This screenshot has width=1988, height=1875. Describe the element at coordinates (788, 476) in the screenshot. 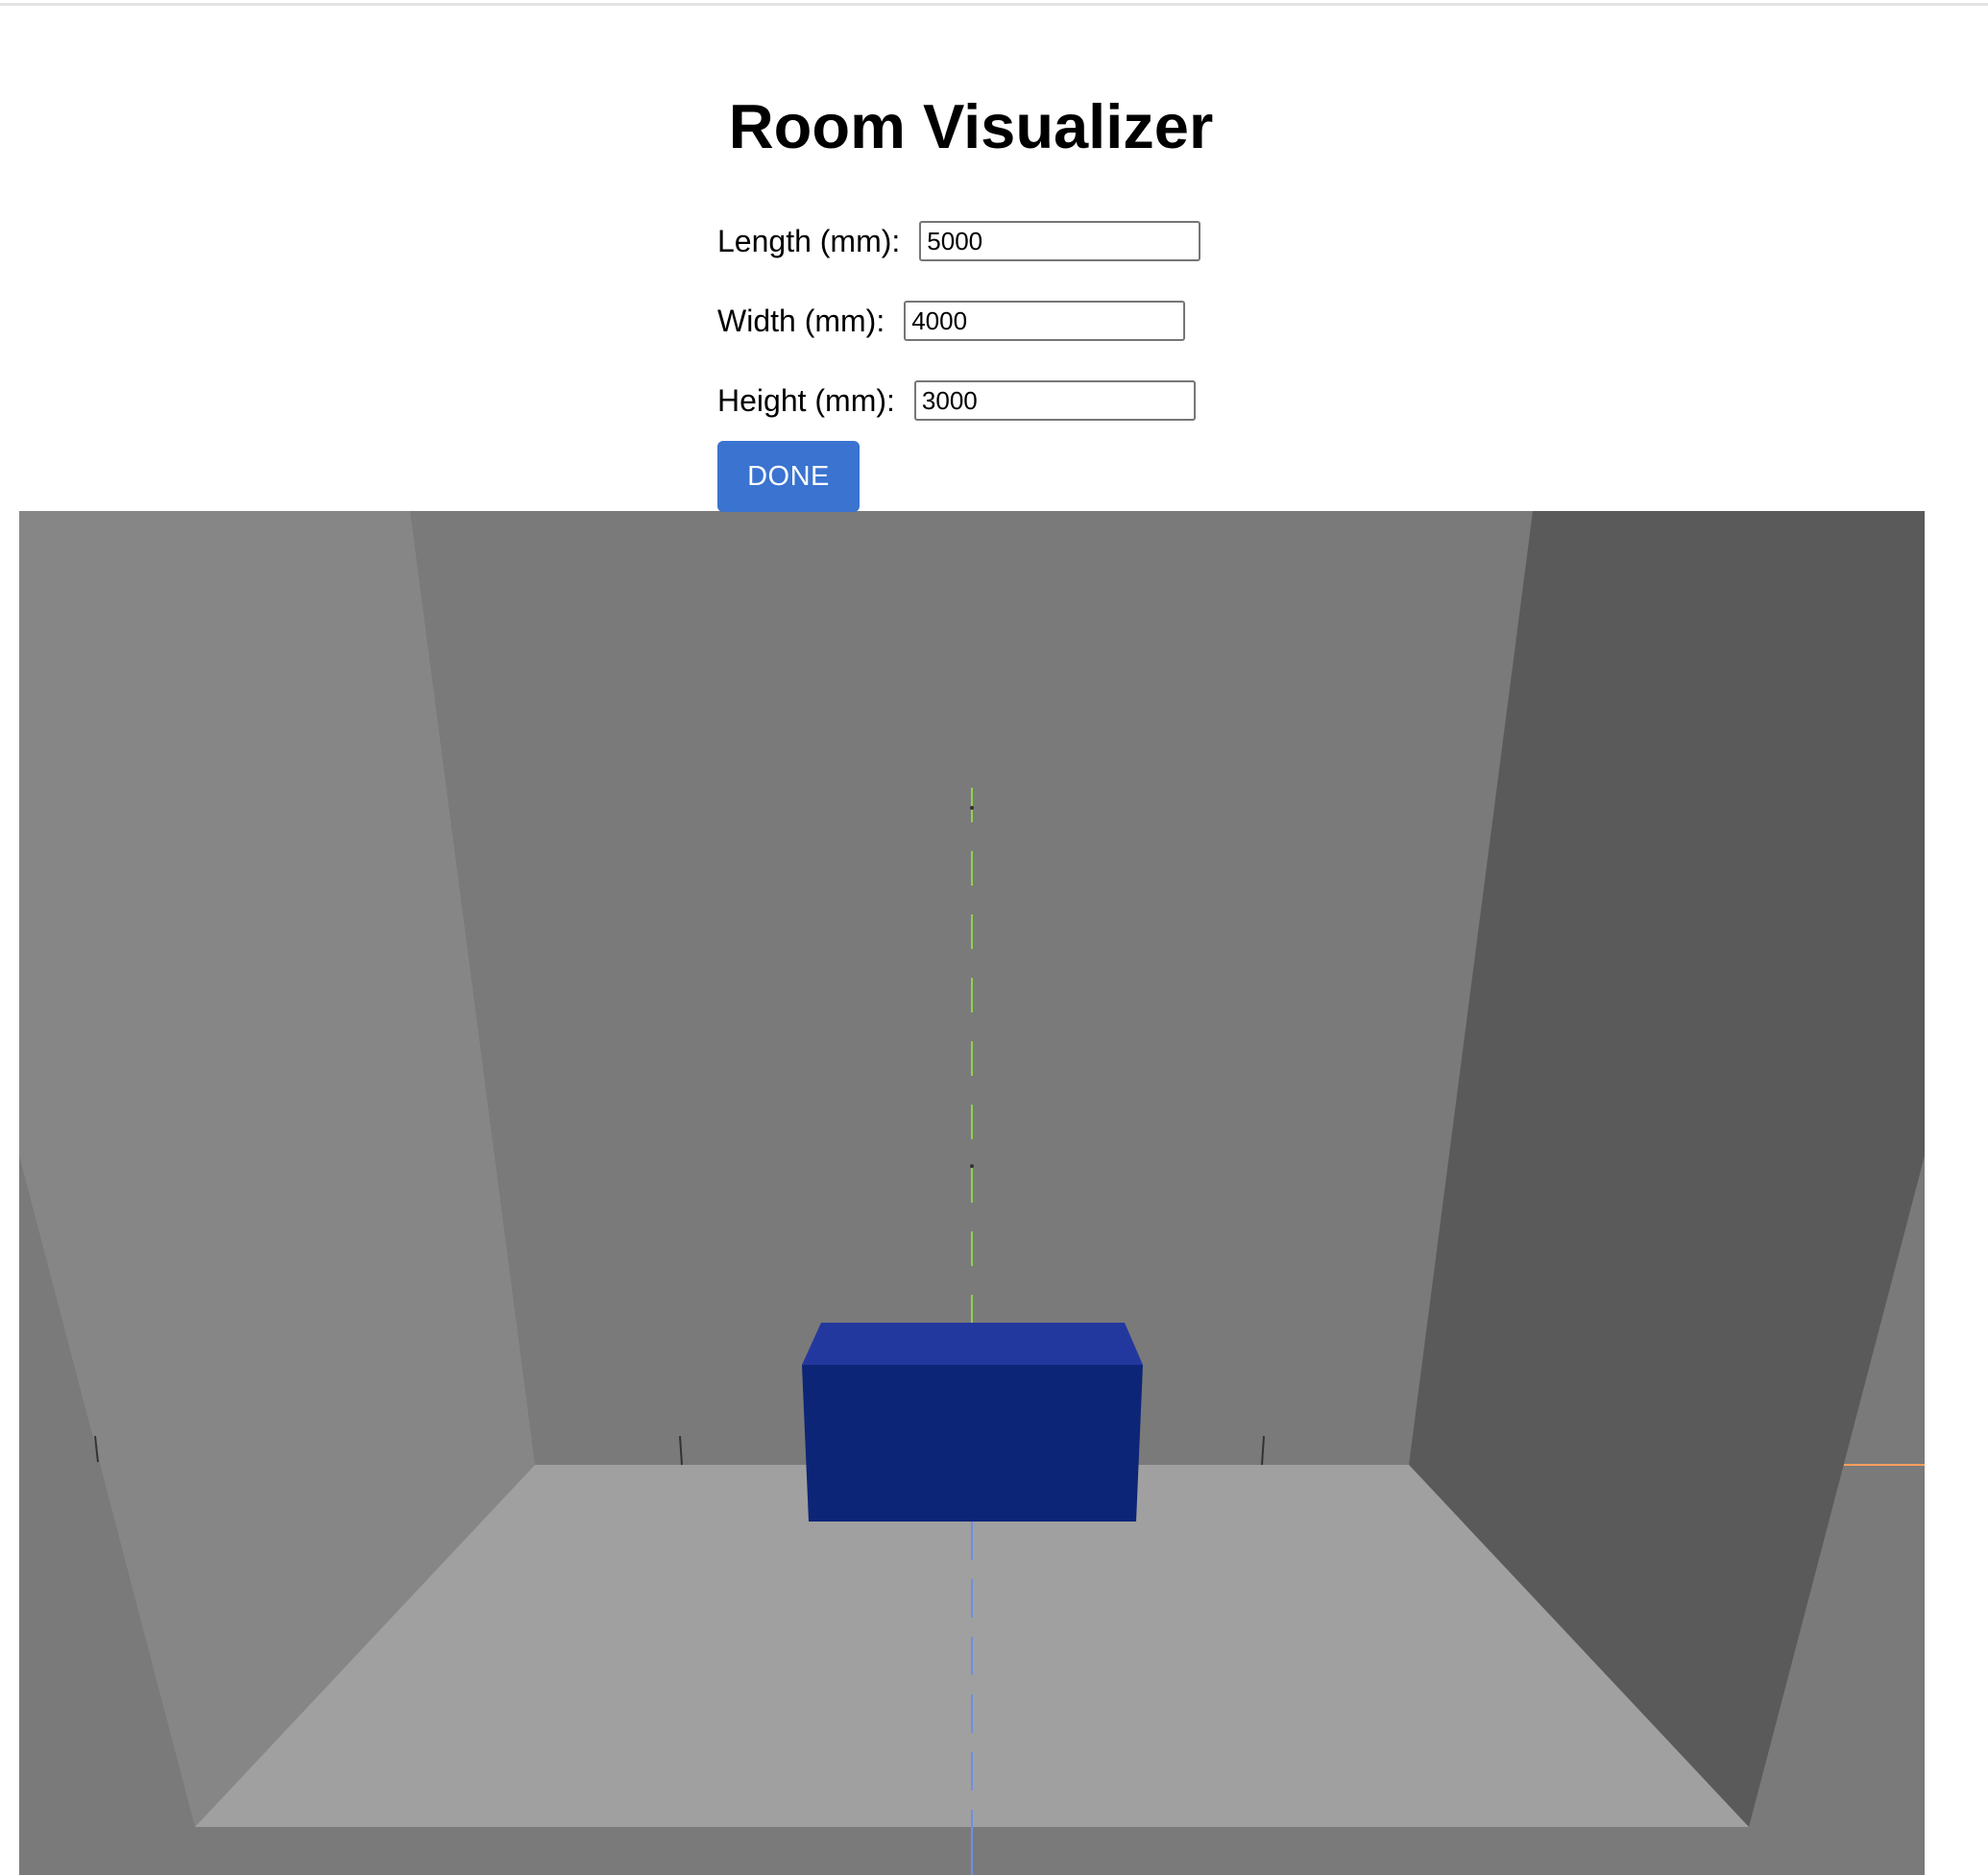

I see `done-button: DONE` at that location.